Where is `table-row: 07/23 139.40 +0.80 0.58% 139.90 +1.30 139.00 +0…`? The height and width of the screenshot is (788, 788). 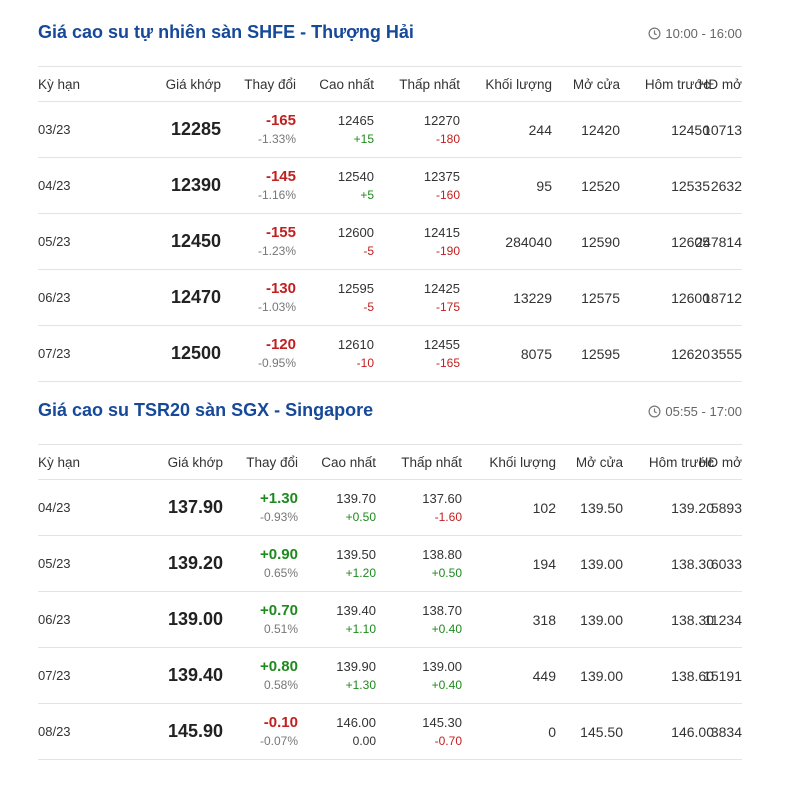 table-row: 07/23 139.40 +0.80 0.58% 139.90 +1.30 139.00 +0… is located at coordinates (390, 676).